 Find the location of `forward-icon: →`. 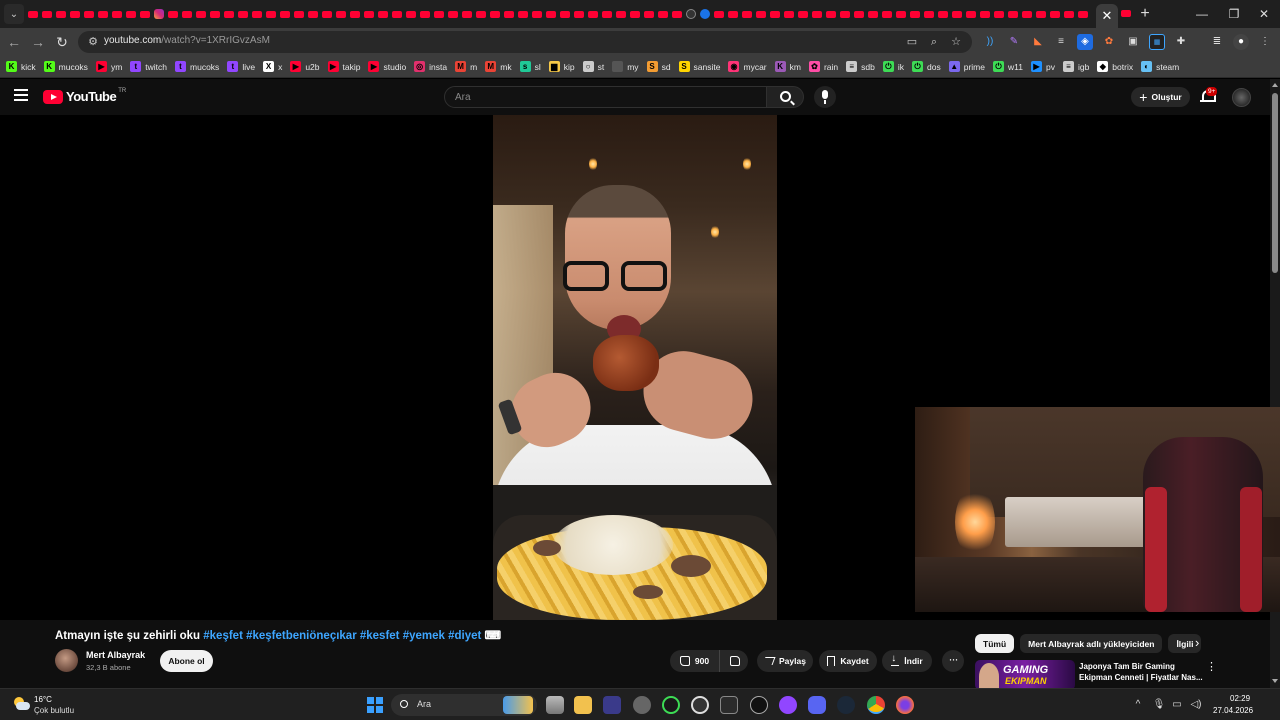

forward-icon: → is located at coordinates (38, 42).